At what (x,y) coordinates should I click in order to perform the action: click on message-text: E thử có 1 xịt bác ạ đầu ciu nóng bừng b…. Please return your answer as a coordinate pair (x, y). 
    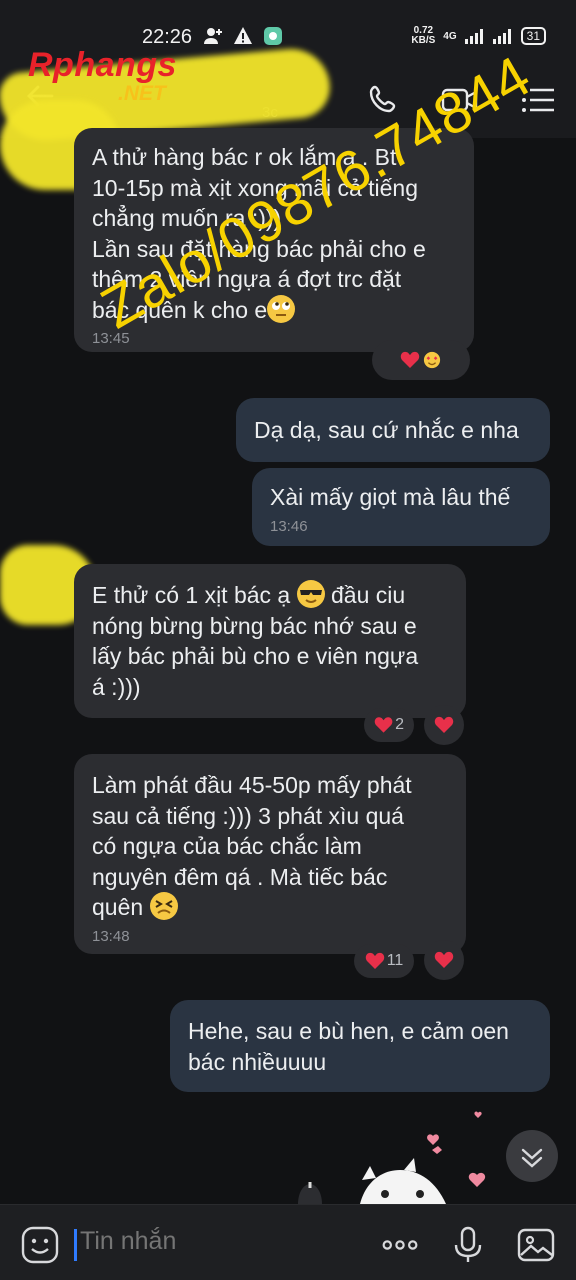
    Looking at the image, I should click on (270, 641).